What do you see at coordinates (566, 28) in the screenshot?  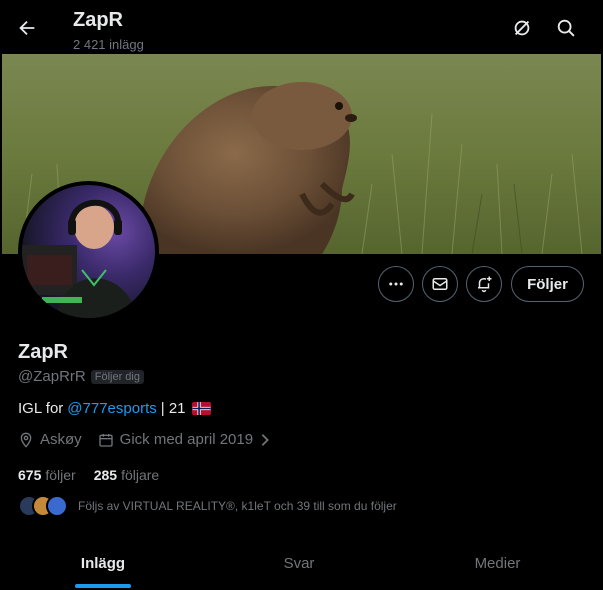 I see `search-icon` at bounding box center [566, 28].